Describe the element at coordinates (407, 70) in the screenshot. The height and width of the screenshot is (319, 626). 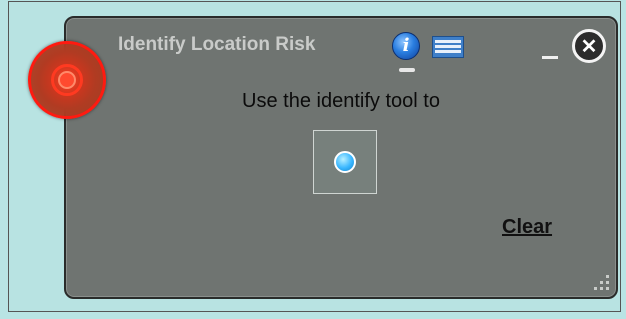
I see `active-tab-indicator` at that location.